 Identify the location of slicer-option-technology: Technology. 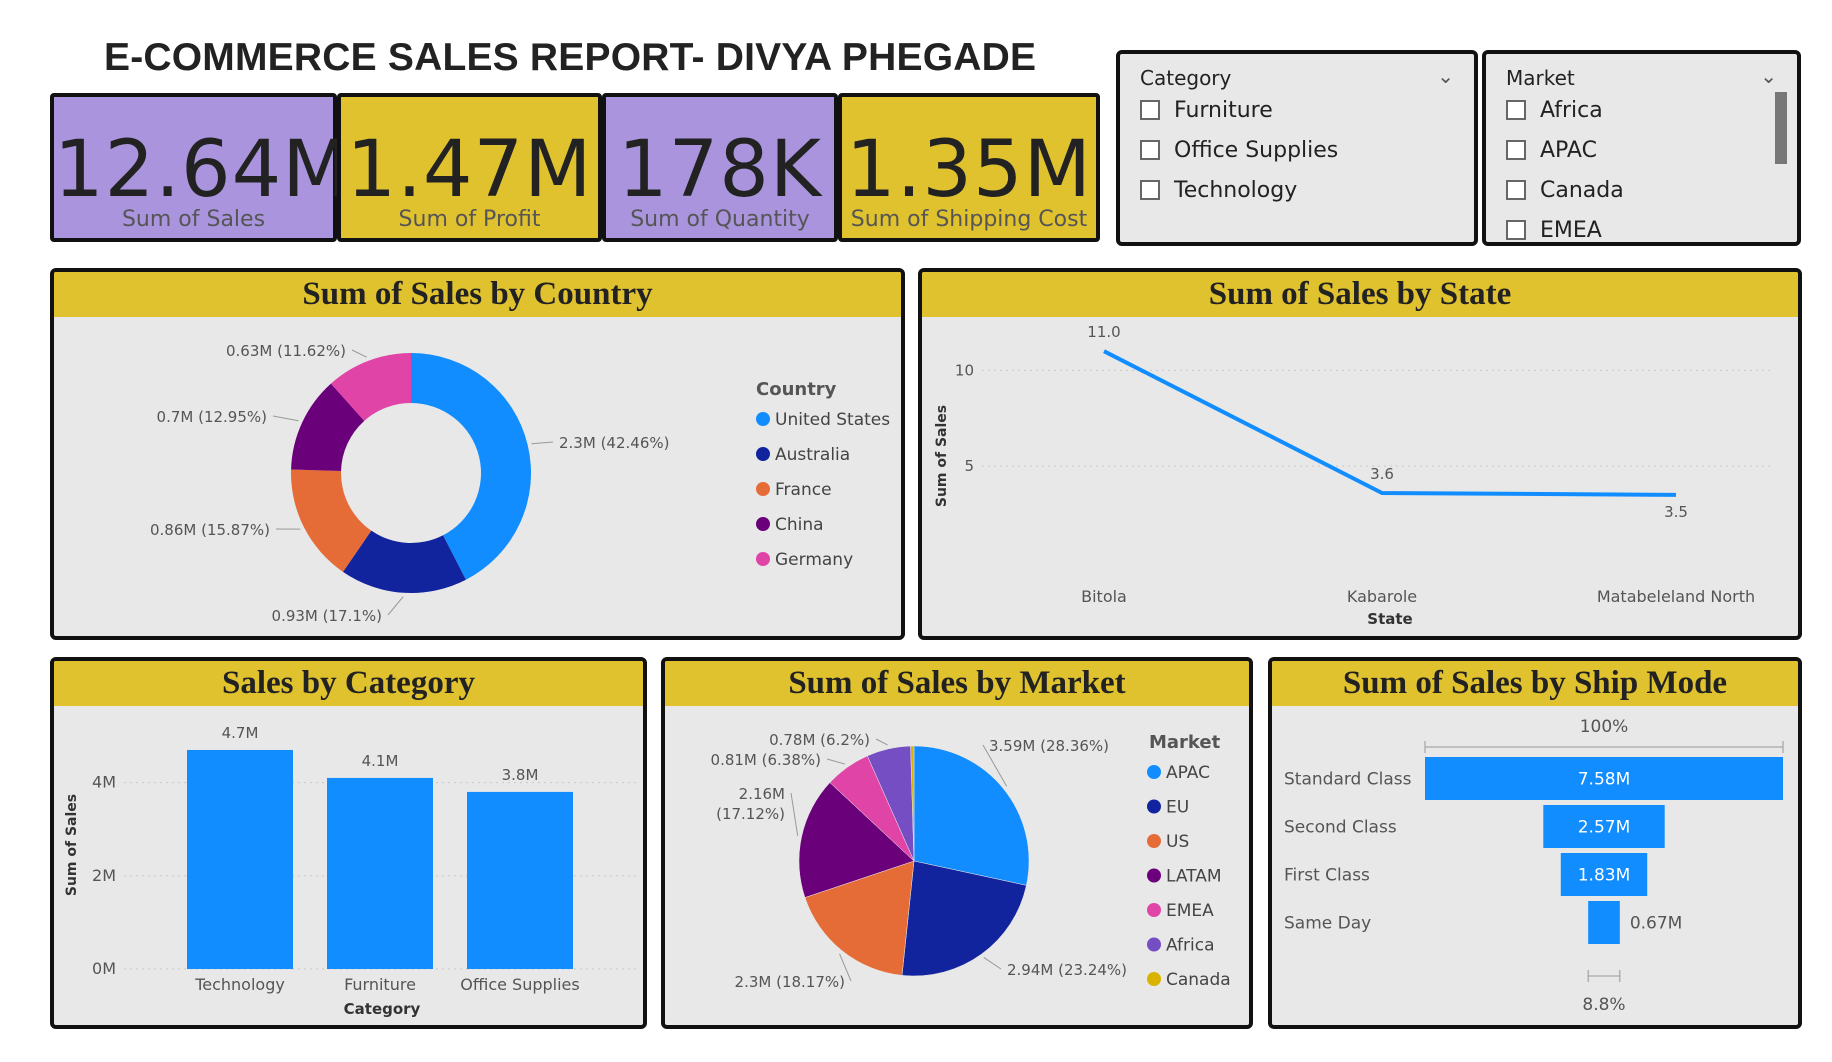
(1218, 190).